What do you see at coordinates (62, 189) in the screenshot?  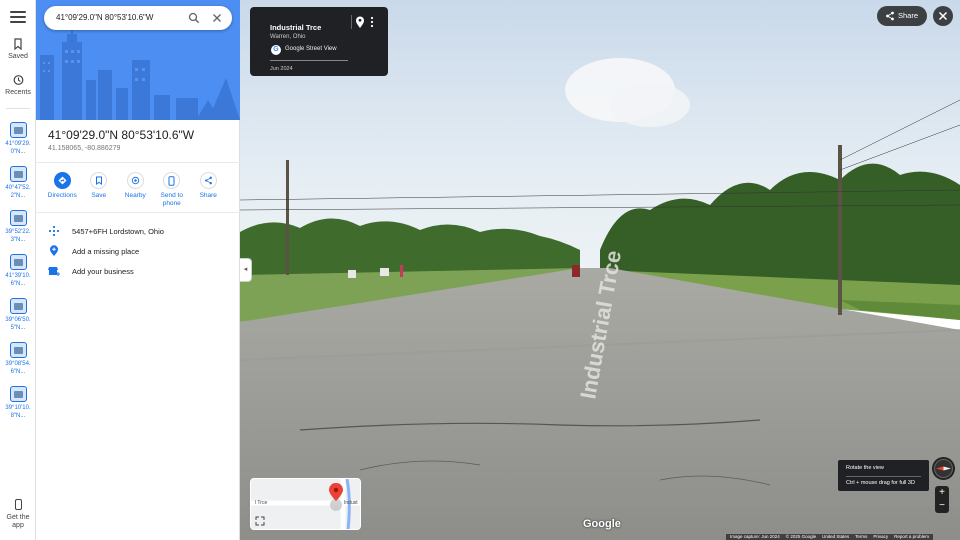 I see `directions-button: Directions` at bounding box center [62, 189].